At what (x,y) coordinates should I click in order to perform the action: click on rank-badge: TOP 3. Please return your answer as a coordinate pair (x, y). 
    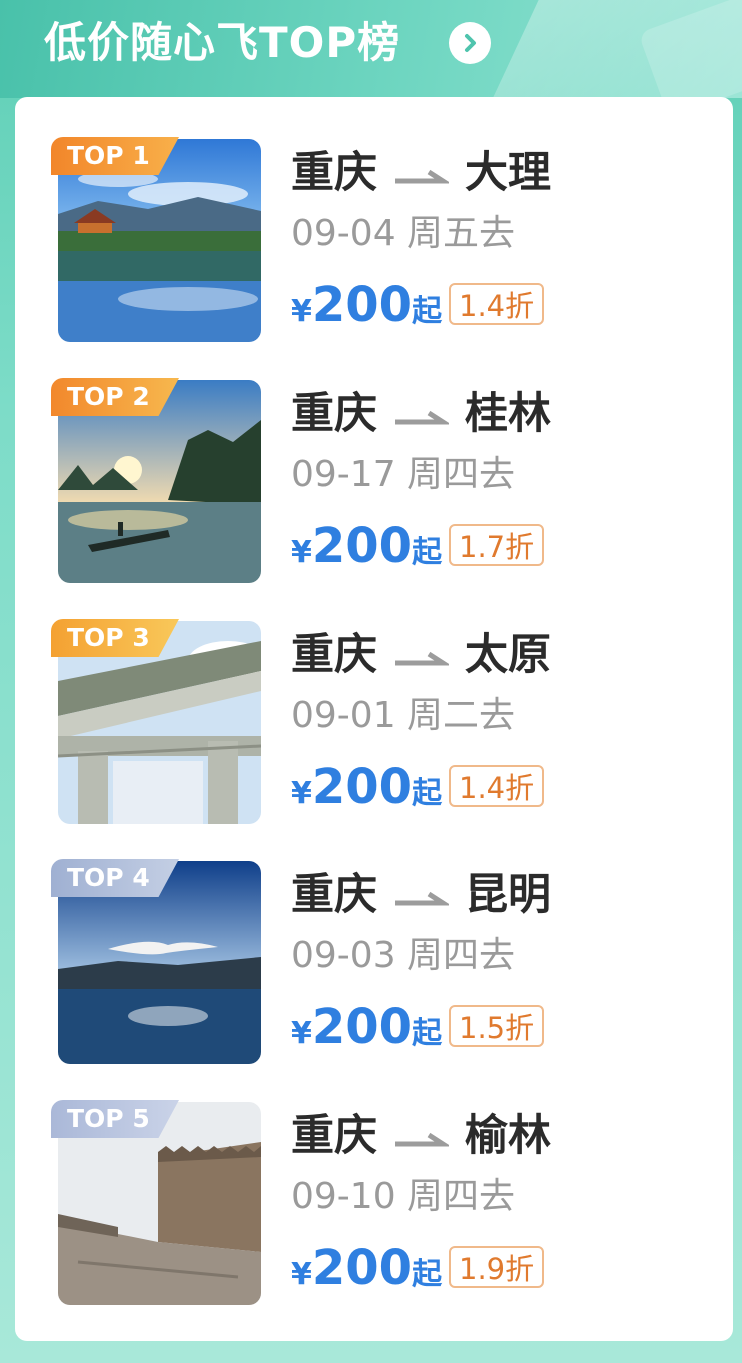
    Looking at the image, I should click on (115, 638).